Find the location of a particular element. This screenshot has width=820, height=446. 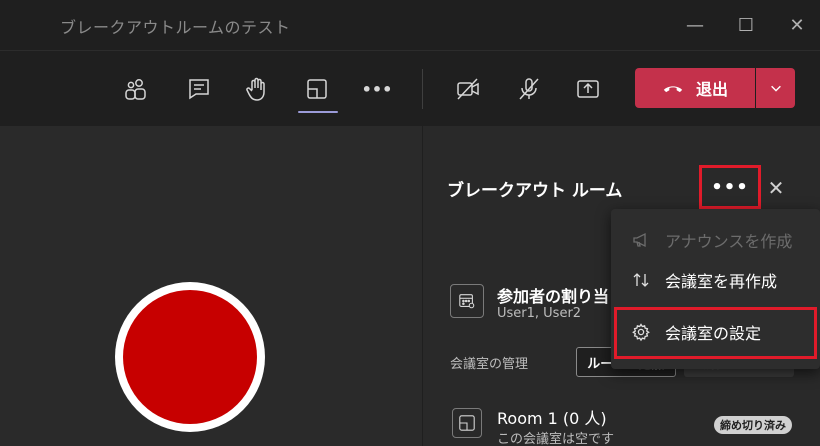

panel-more-options-button: ••• is located at coordinates (730, 187).